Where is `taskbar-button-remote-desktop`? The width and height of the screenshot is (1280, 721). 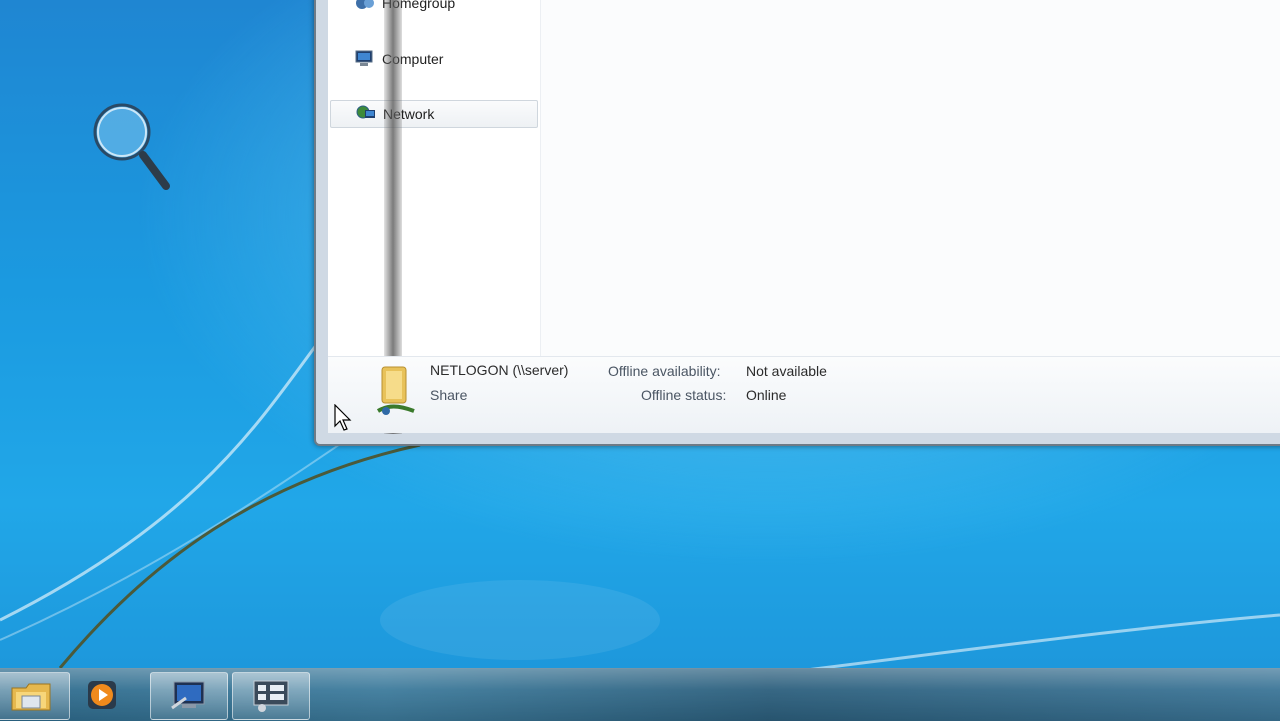 taskbar-button-remote-desktop is located at coordinates (189, 696).